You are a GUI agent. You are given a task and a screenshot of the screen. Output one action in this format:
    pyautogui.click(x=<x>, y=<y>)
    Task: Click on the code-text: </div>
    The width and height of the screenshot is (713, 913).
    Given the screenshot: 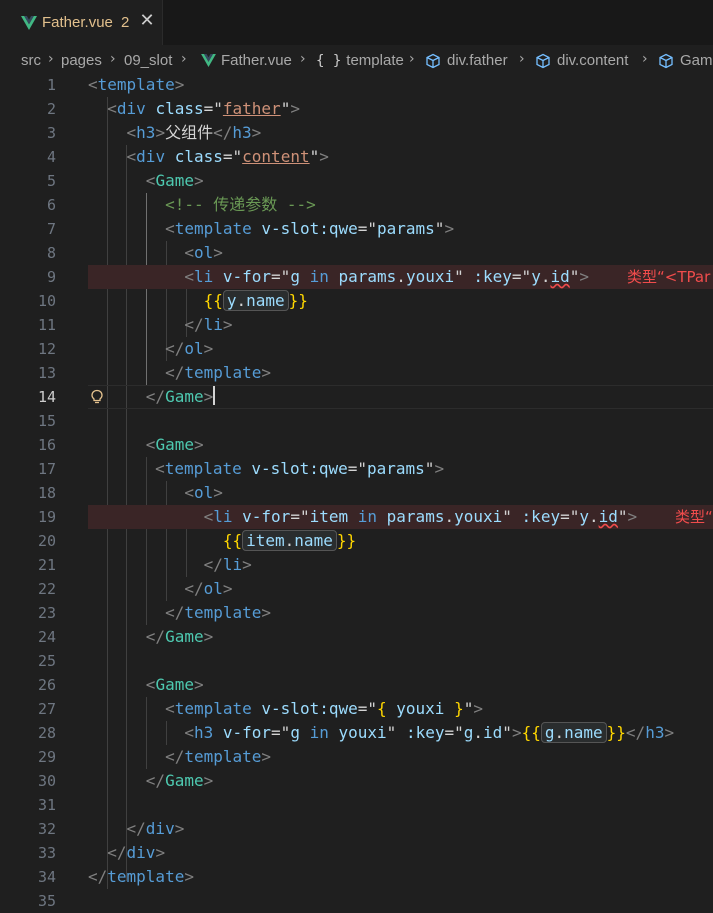 What is the action you would take?
    pyautogui.click(x=155, y=828)
    